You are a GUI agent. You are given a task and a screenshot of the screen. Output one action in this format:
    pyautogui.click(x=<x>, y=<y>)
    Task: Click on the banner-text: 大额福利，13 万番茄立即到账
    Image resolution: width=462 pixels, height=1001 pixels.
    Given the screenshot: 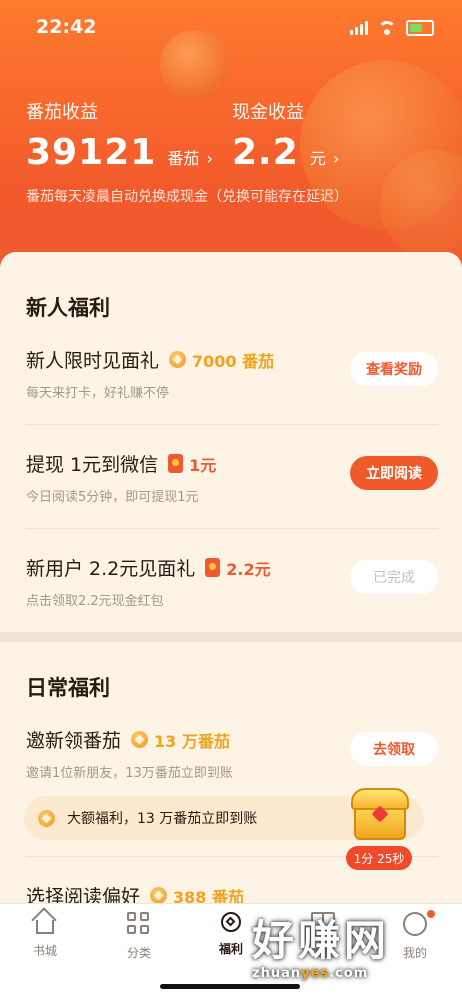 What is the action you would take?
    pyautogui.click(x=162, y=819)
    